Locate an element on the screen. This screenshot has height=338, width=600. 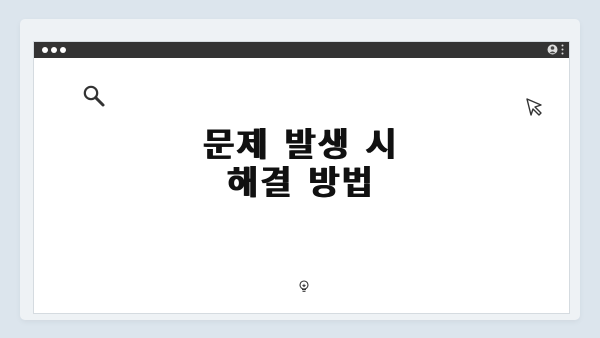
kebab-menu-icon is located at coordinates (562, 49).